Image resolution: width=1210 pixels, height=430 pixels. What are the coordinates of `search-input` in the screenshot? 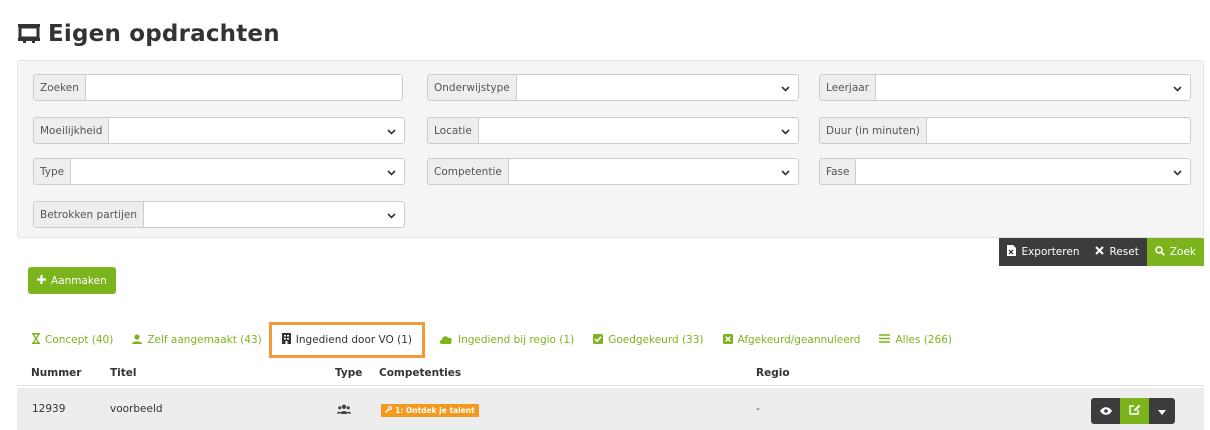 It's located at (243, 87).